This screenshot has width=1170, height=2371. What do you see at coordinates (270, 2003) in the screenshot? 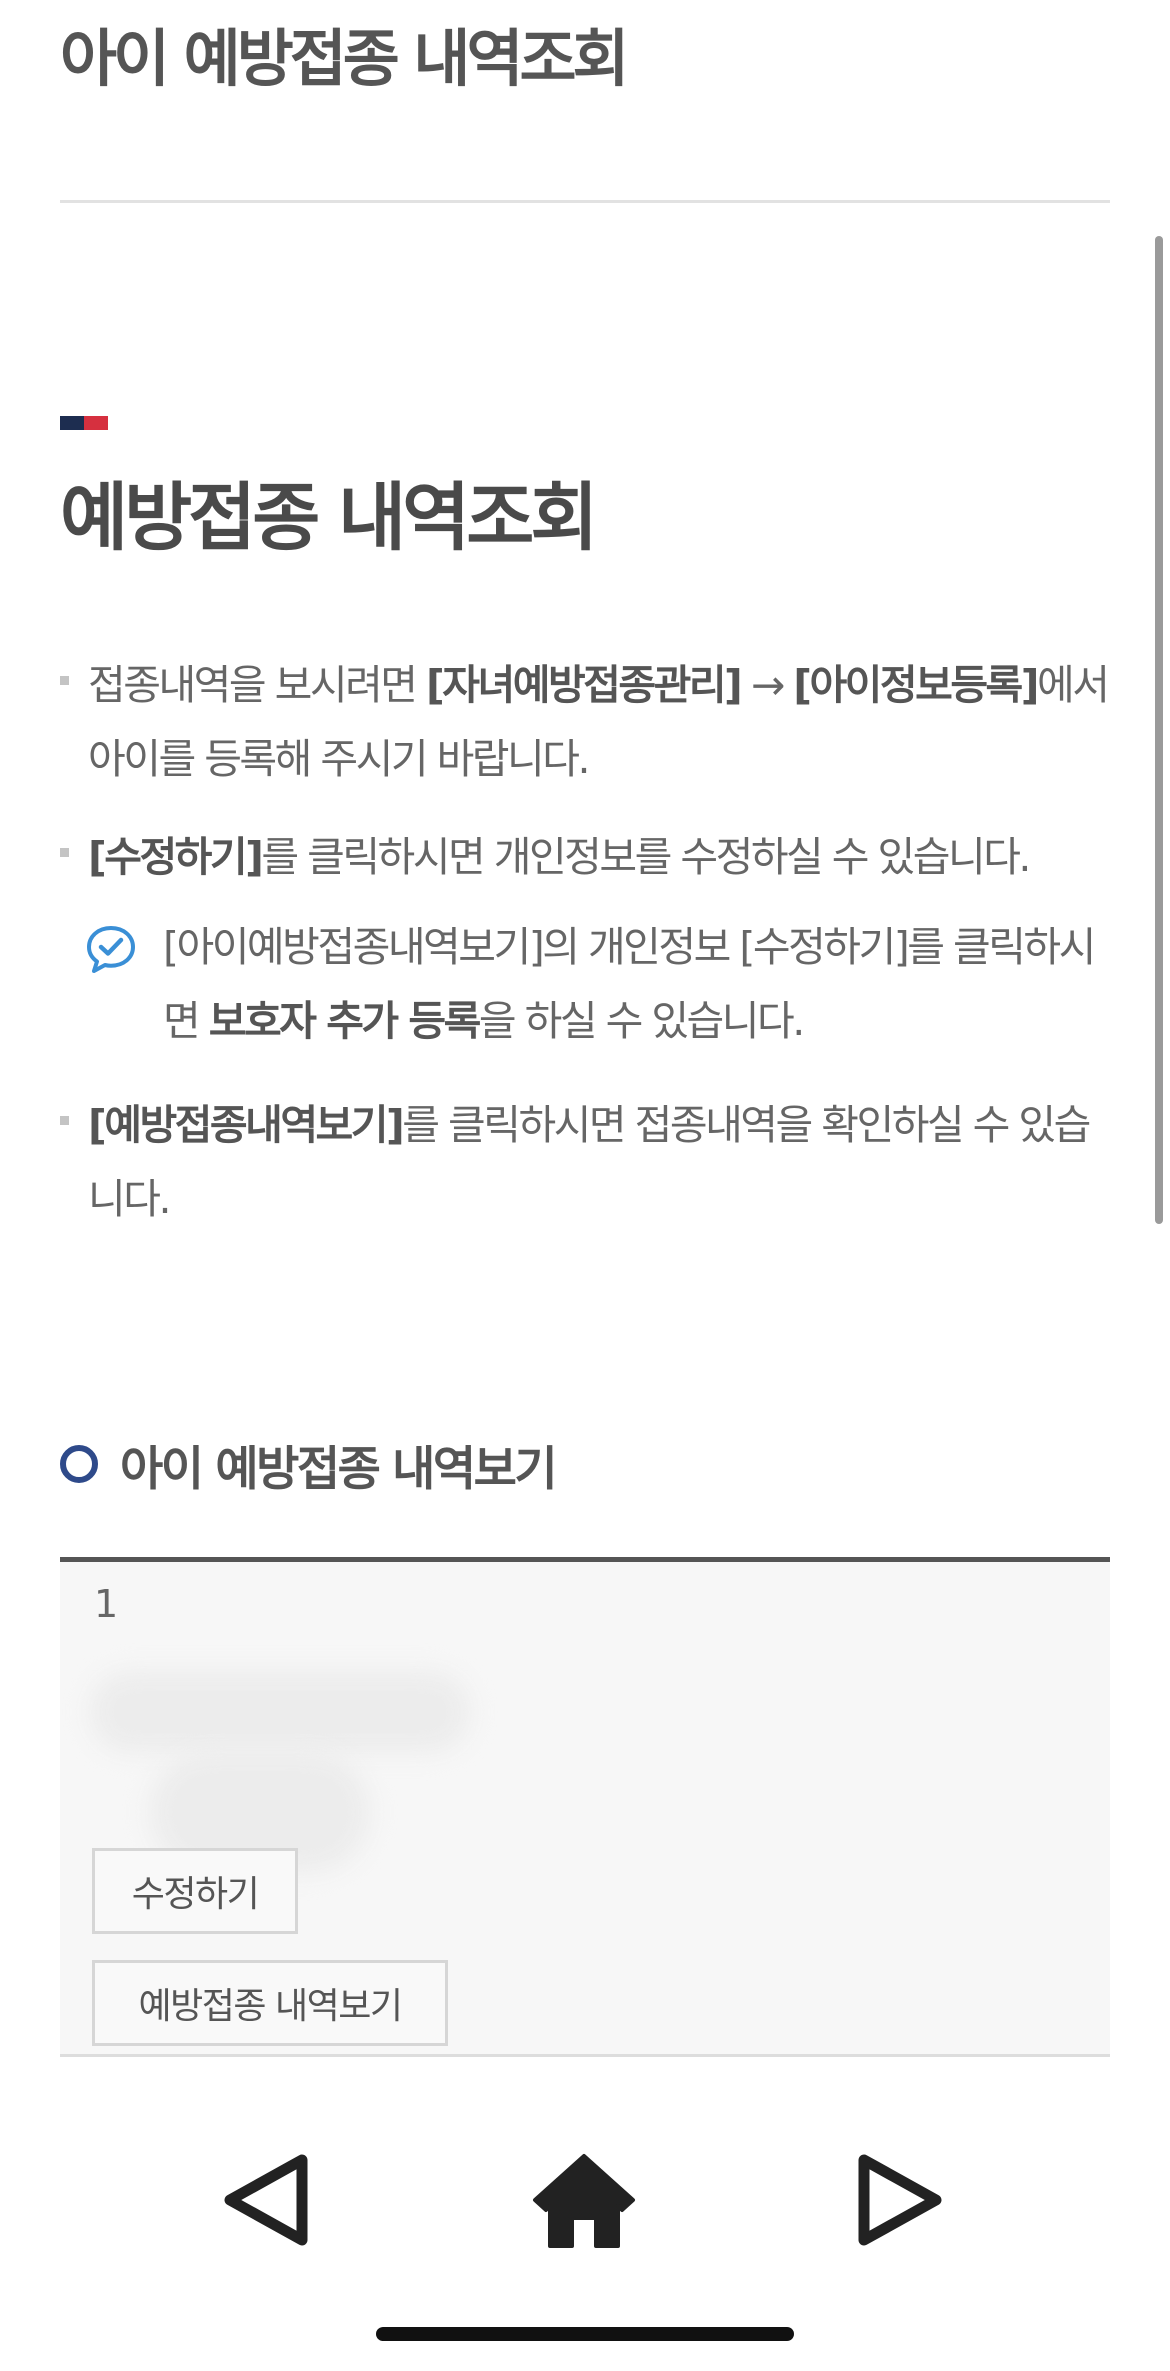
I see `view-vaccination-history-button: 예방접종 내역보기` at bounding box center [270, 2003].